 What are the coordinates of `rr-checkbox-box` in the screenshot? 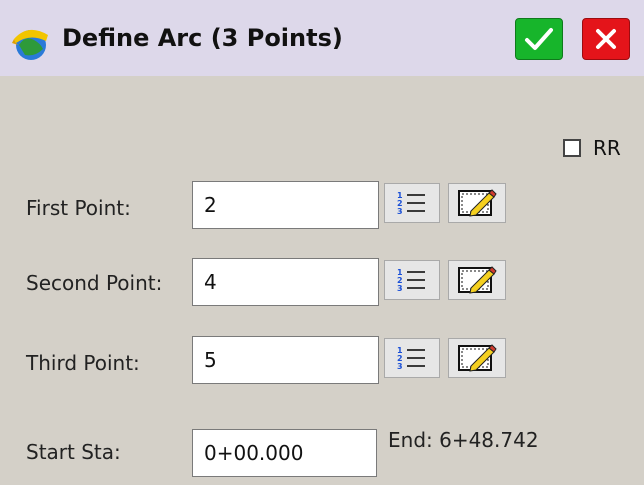 It's located at (572, 148).